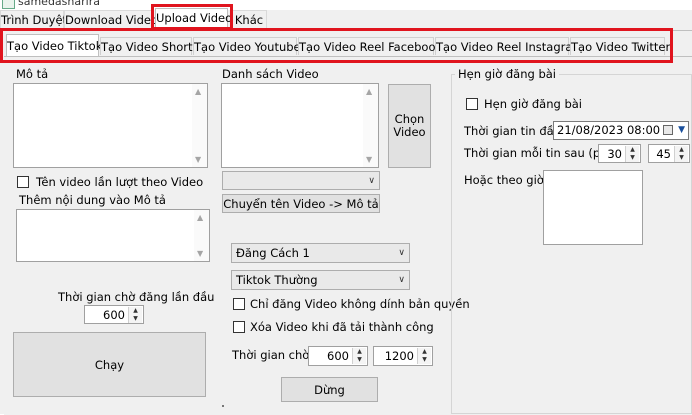 The image size is (692, 415). What do you see at coordinates (512, 131) in the screenshot?
I see `first-post-label: Thời gian tin đầu` at bounding box center [512, 131].